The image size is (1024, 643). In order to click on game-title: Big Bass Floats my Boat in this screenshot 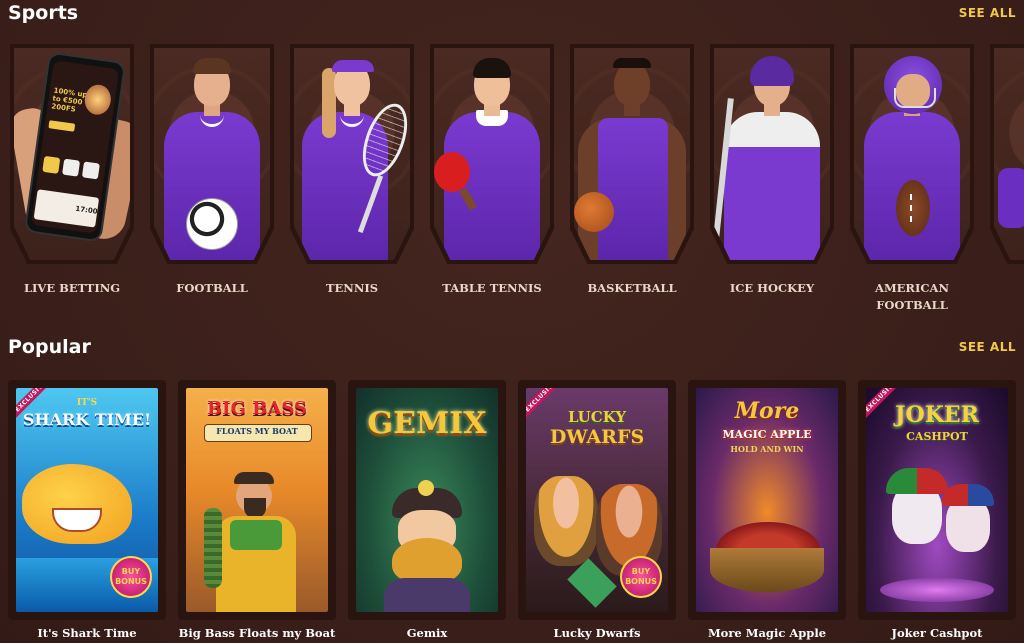, I will do `click(257, 633)`.